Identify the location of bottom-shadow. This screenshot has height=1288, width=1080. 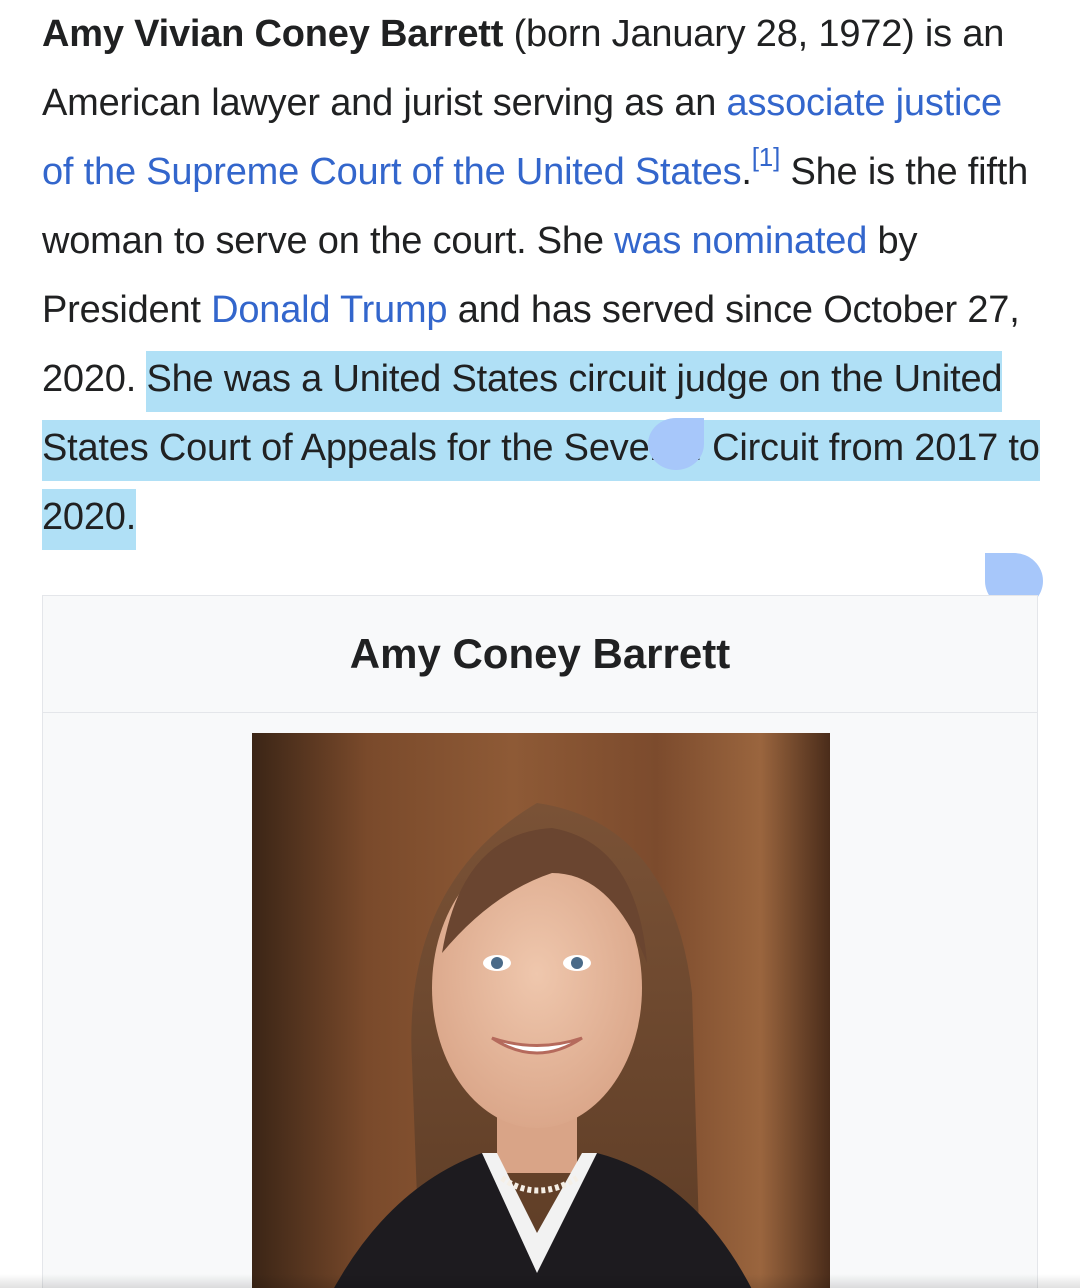
(540, 1281).